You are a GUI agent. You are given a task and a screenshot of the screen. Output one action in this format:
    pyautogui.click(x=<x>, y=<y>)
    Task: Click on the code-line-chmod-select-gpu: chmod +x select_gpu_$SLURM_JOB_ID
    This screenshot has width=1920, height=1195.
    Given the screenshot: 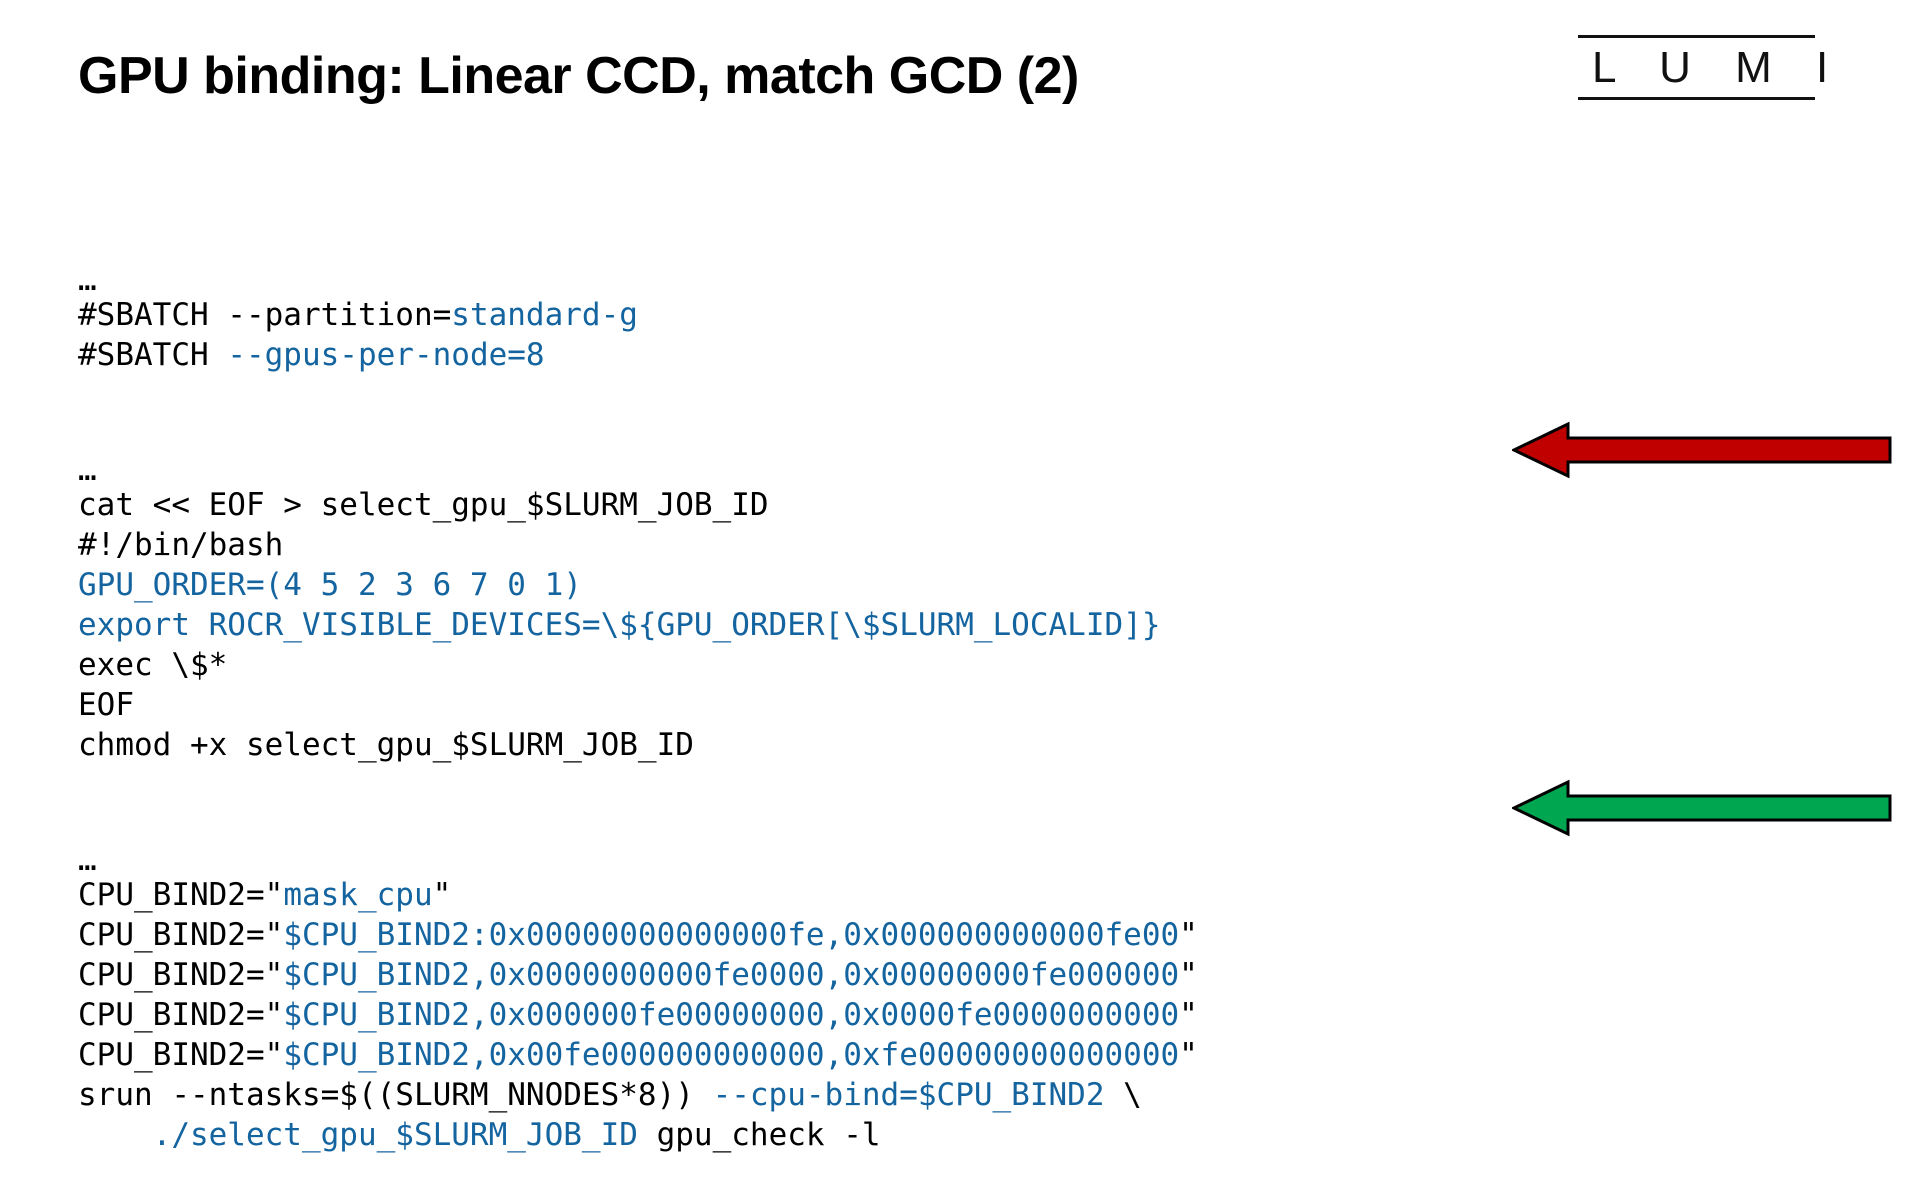 What is the action you would take?
    pyautogui.click(x=638, y=745)
    